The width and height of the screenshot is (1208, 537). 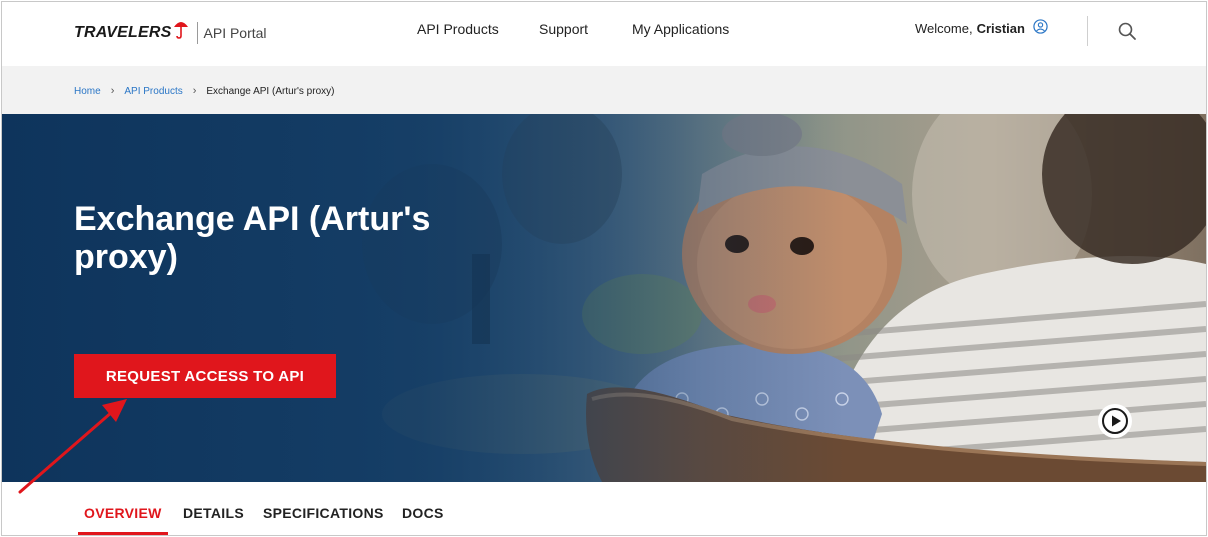 I want to click on breadcrumb-current: Exchange API (Artur's proxy), so click(x=270, y=91).